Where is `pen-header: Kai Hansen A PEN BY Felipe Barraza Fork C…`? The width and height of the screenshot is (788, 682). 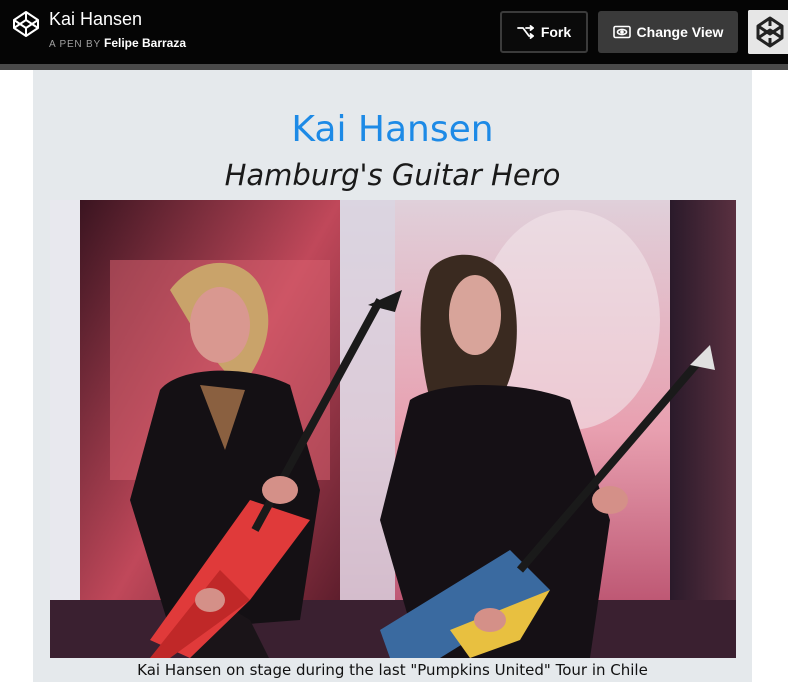
pen-header: Kai Hansen A PEN BY Felipe Barraza Fork C… is located at coordinates (394, 32).